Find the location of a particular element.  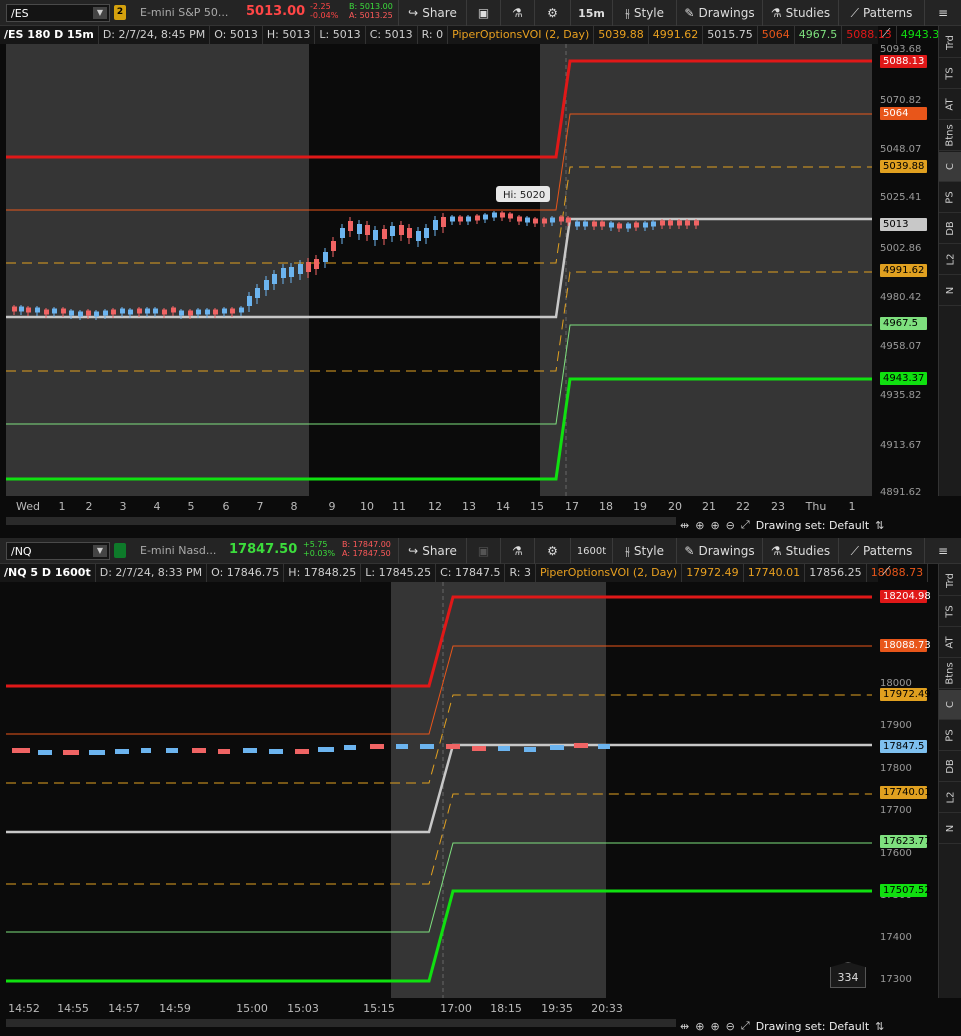

link-badge: 2 is located at coordinates (120, 12).